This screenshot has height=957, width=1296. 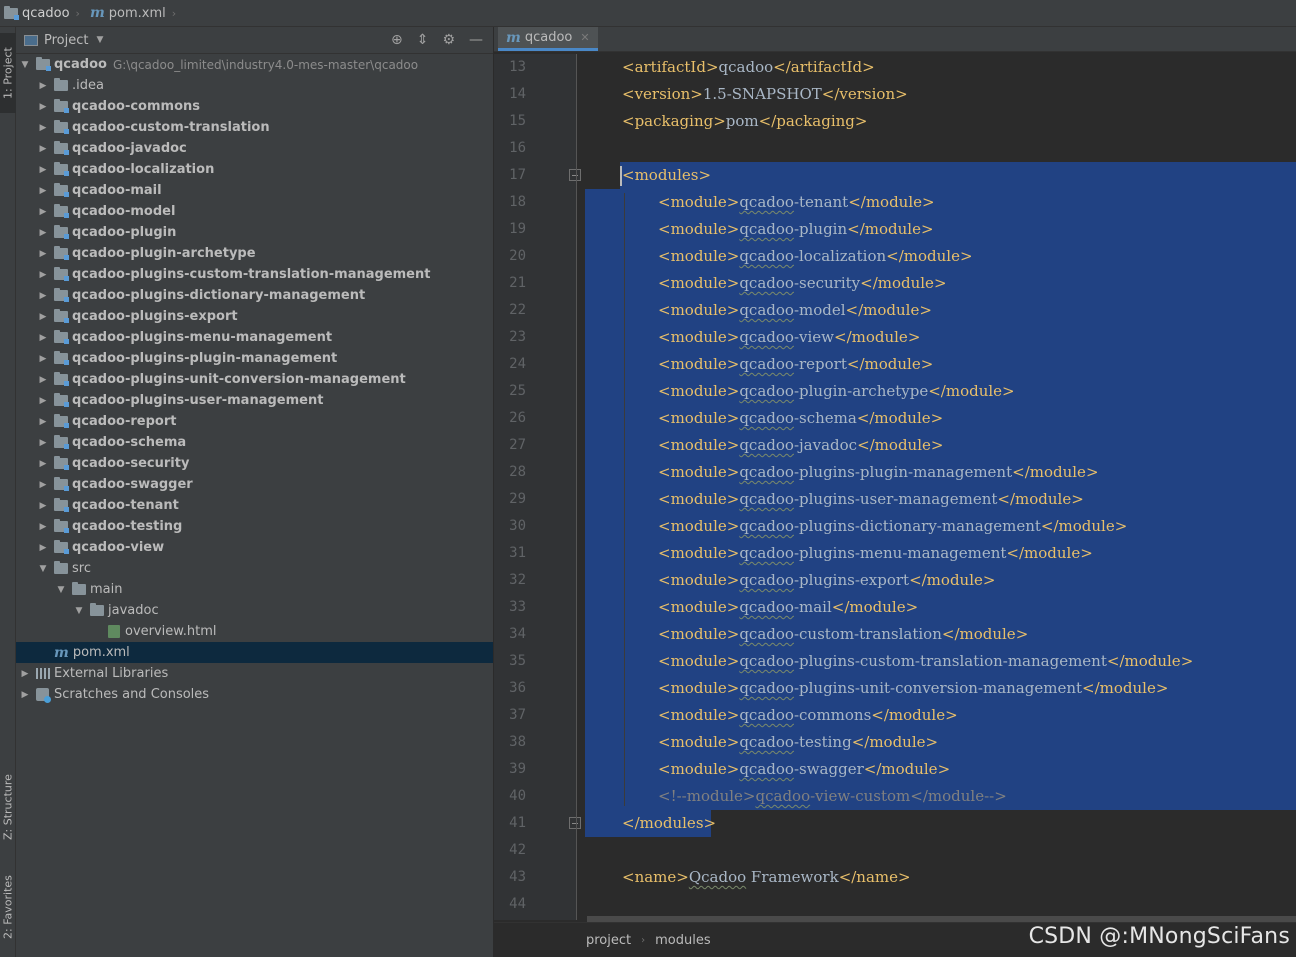 I want to click on tree-javadoc: ▼ javadoc, so click(x=254, y=610).